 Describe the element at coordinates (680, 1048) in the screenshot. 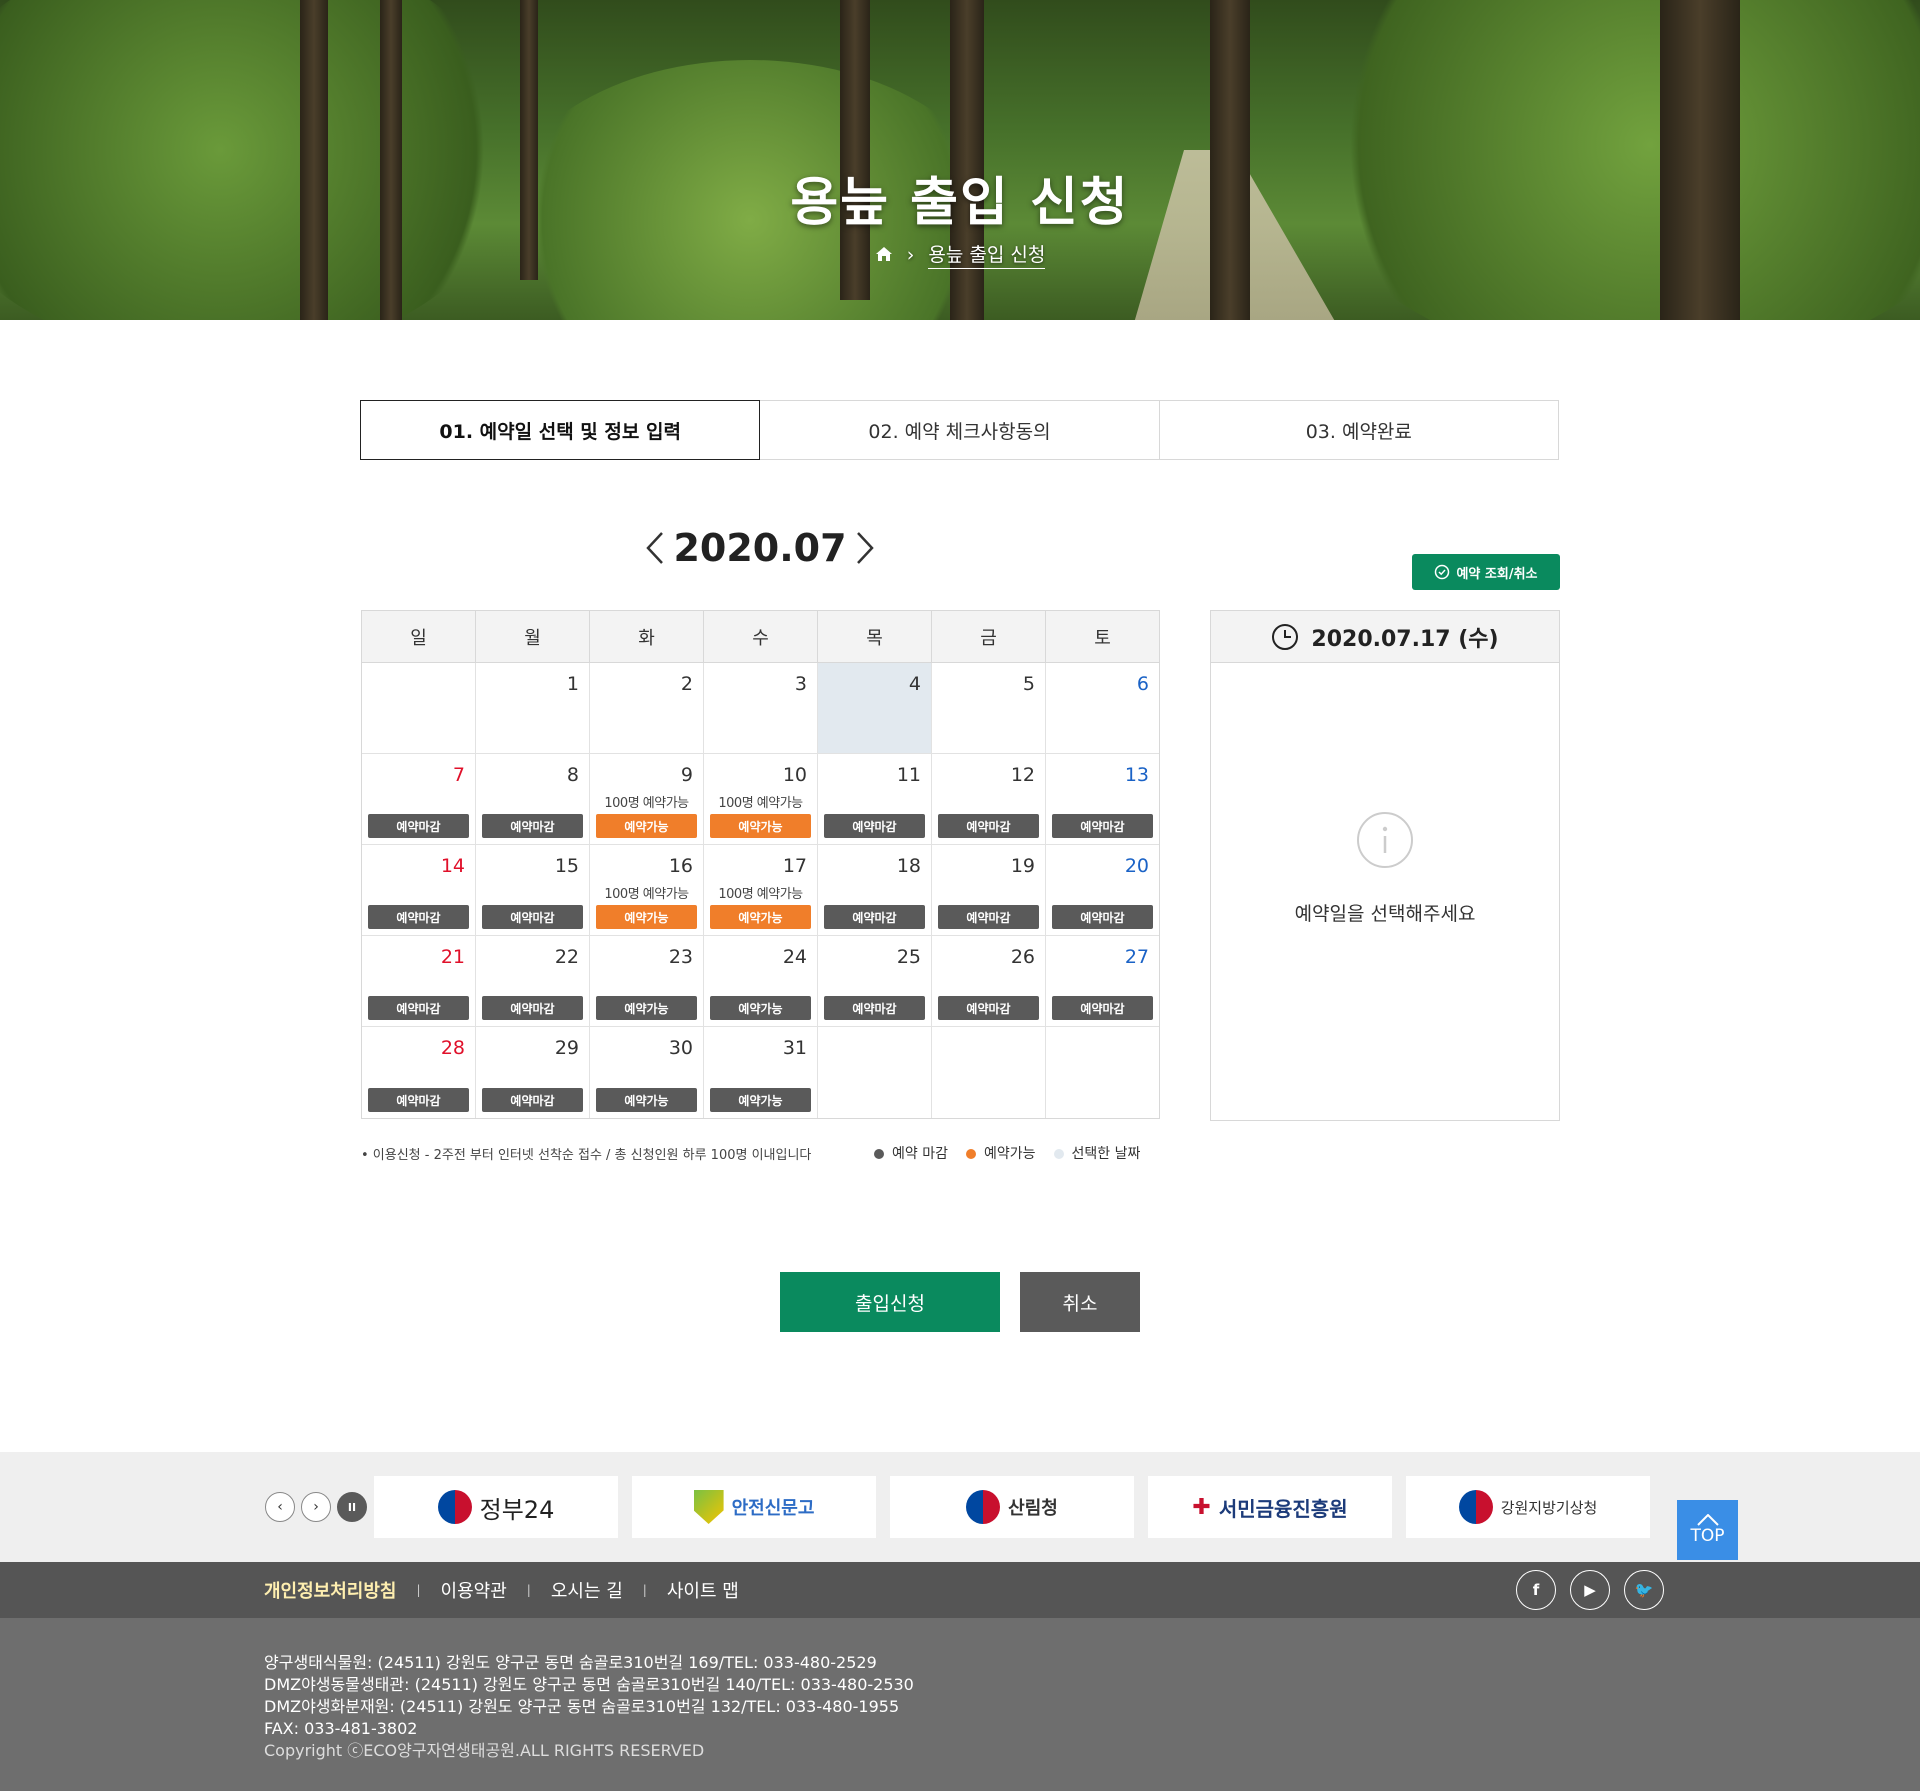

I see `day-number: 30` at that location.